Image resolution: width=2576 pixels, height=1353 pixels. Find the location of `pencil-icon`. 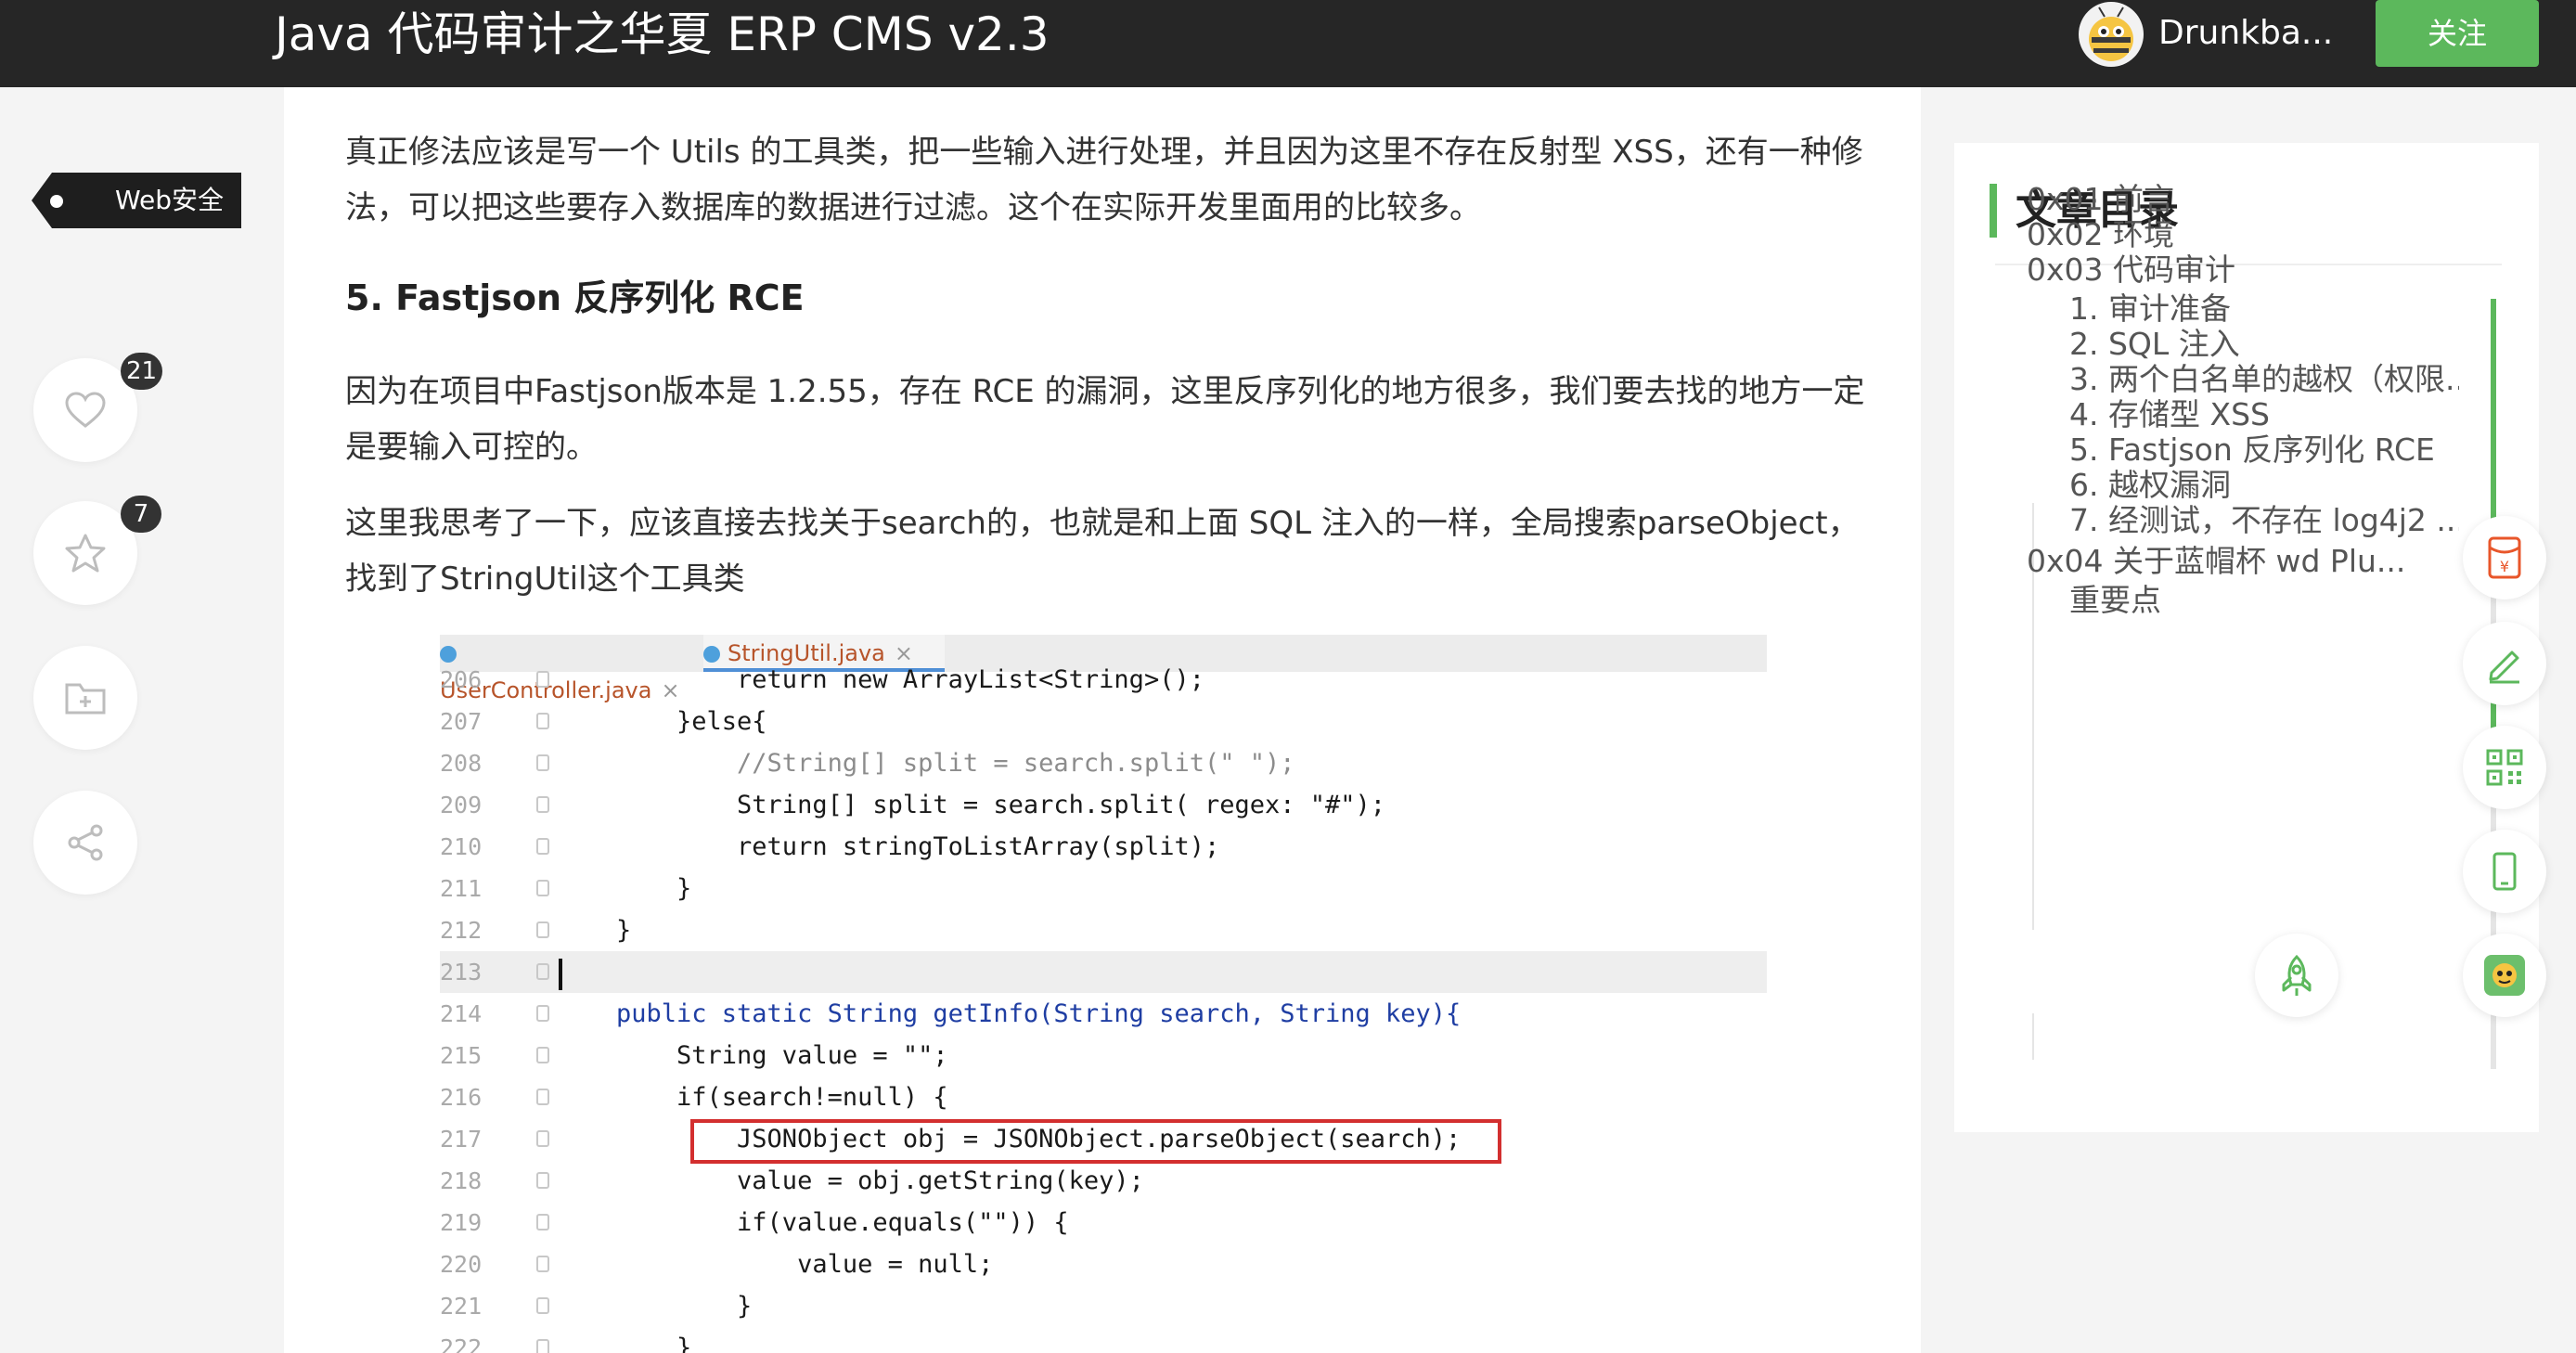

pencil-icon is located at coordinates (2504, 668).